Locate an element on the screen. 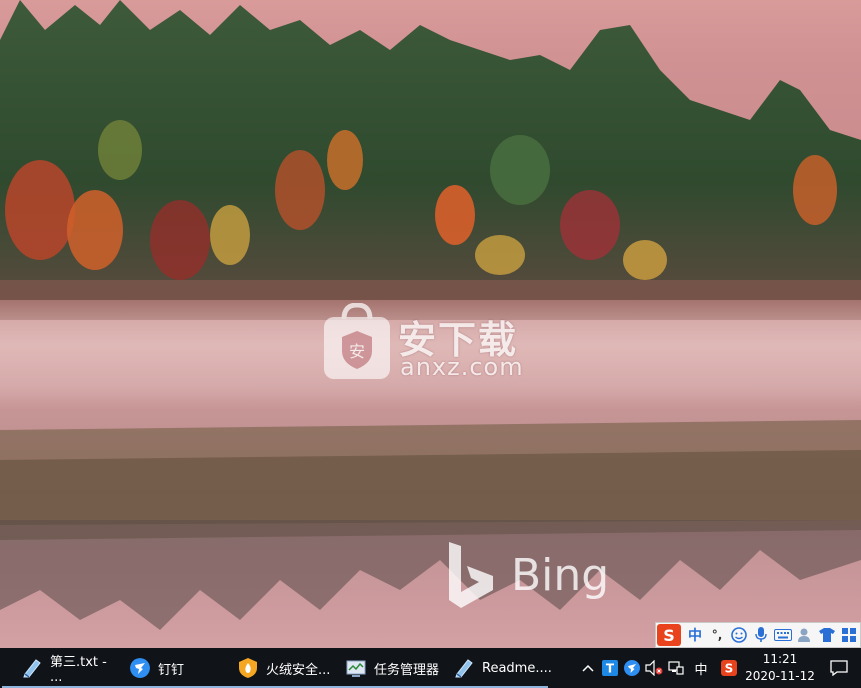  system-tray: T 中 S 11:21 2020-11-12 is located at coordinates (719, 668).